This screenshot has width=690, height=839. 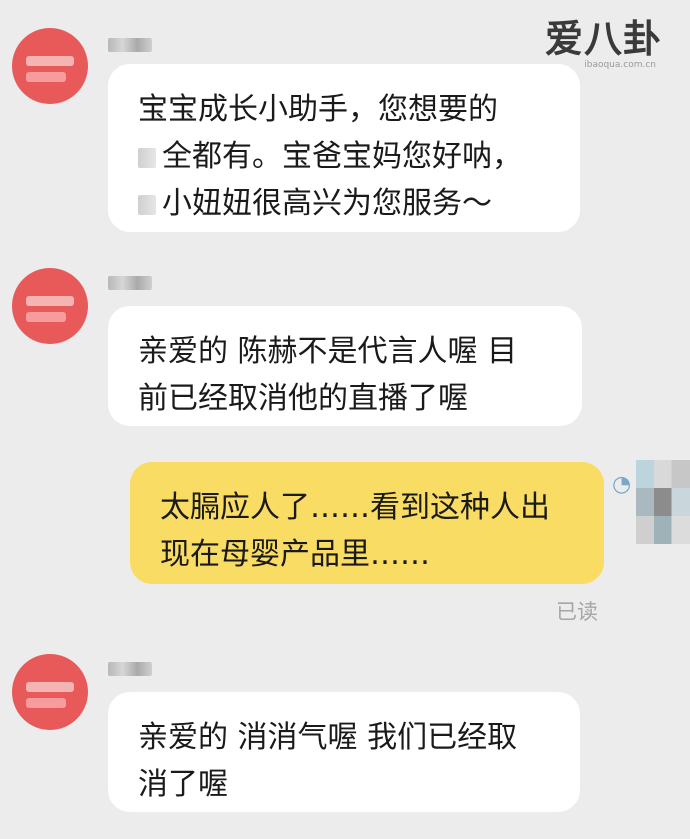 What do you see at coordinates (318, 109) in the screenshot?
I see `message-line: 宝宝成长小助手，您想要的` at bounding box center [318, 109].